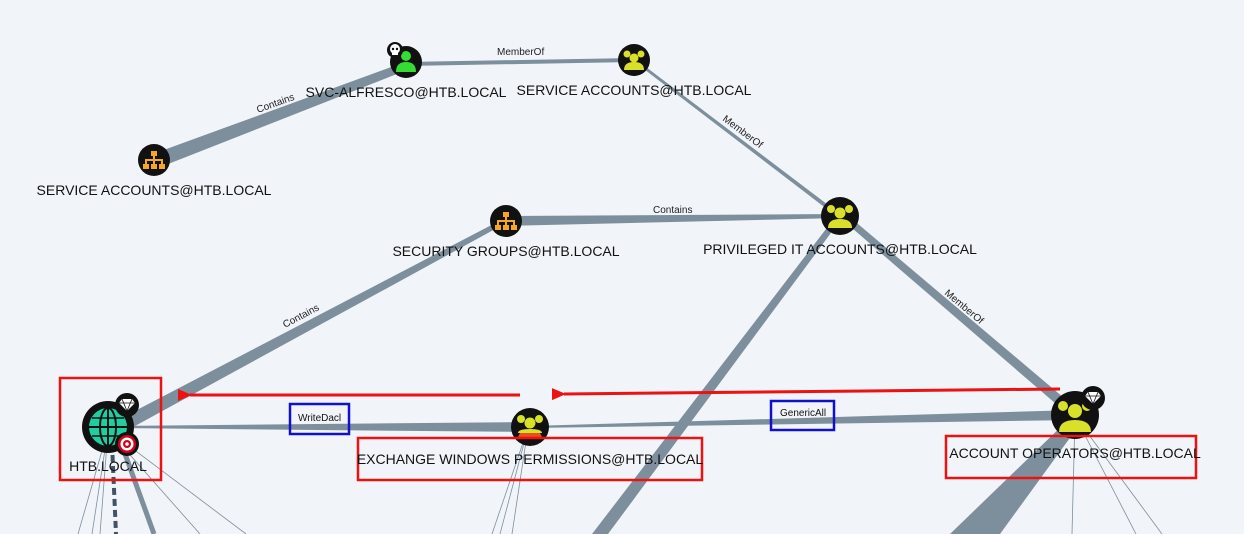  I want to click on node-htb-local: HTB.LOCAL, so click(108, 433).